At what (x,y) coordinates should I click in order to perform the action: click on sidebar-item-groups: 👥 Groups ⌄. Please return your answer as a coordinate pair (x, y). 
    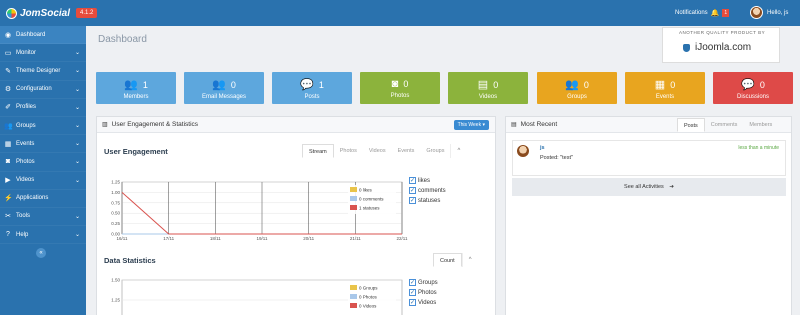
    Looking at the image, I should click on (43, 126).